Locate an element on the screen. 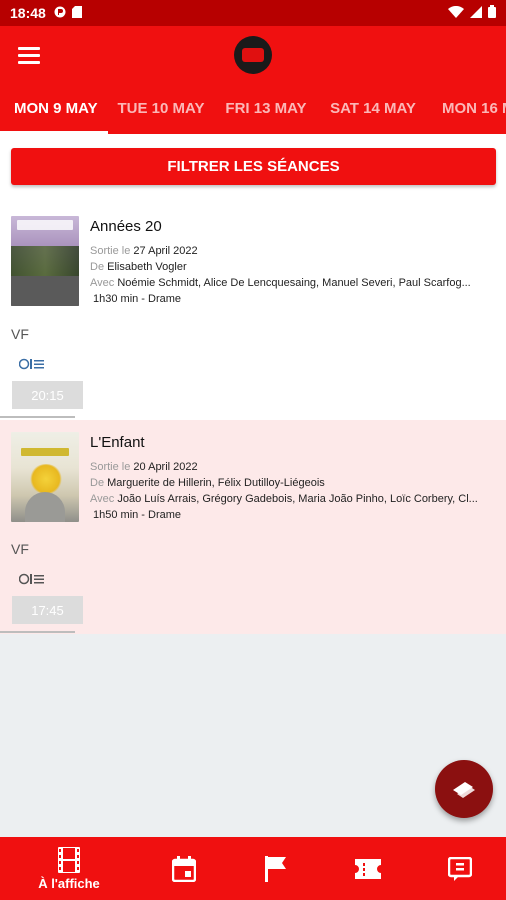 The image size is (506, 900). logo-mark is located at coordinates (253, 55).